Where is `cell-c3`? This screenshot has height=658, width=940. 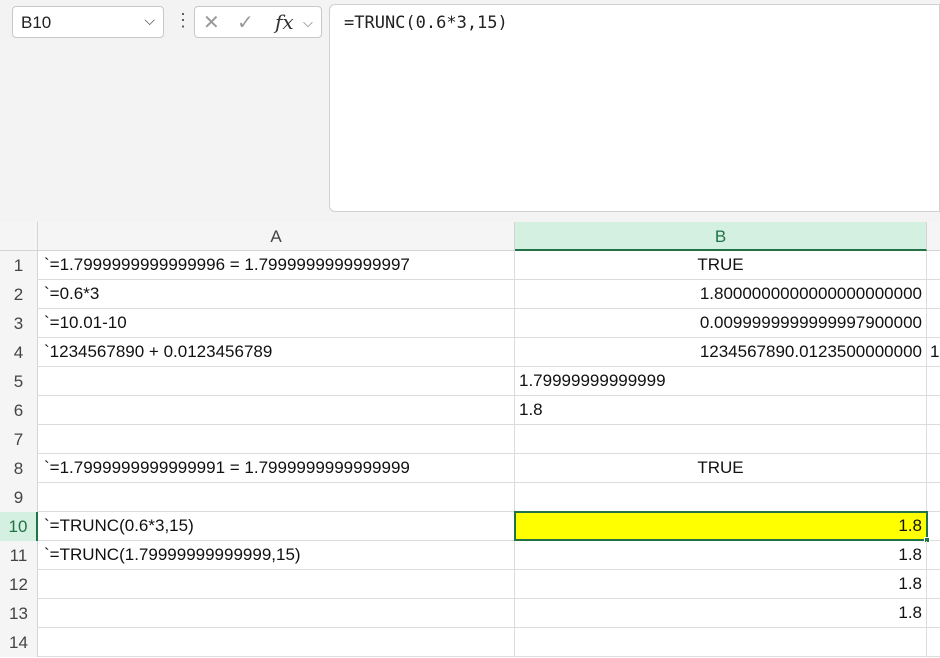 cell-c3 is located at coordinates (933, 323).